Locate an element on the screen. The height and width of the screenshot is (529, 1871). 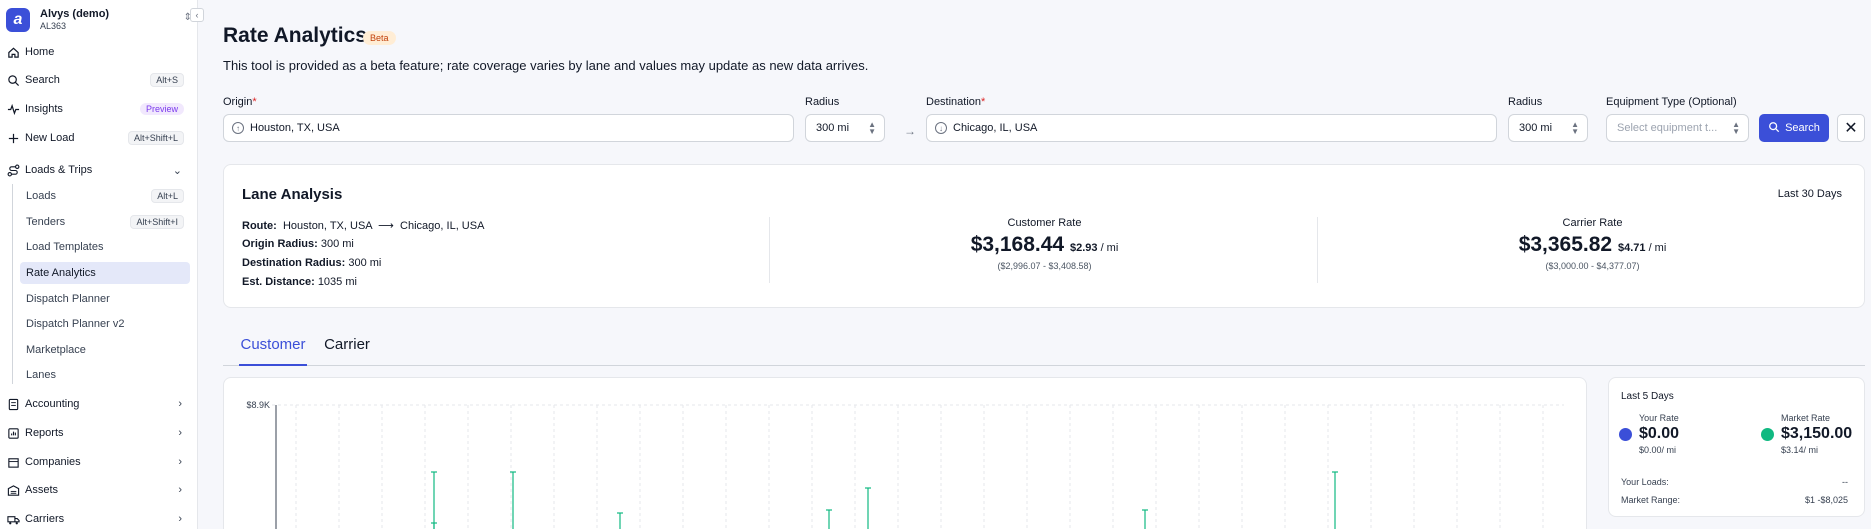
chevron-down-icon: ⌄ is located at coordinates (177, 170).